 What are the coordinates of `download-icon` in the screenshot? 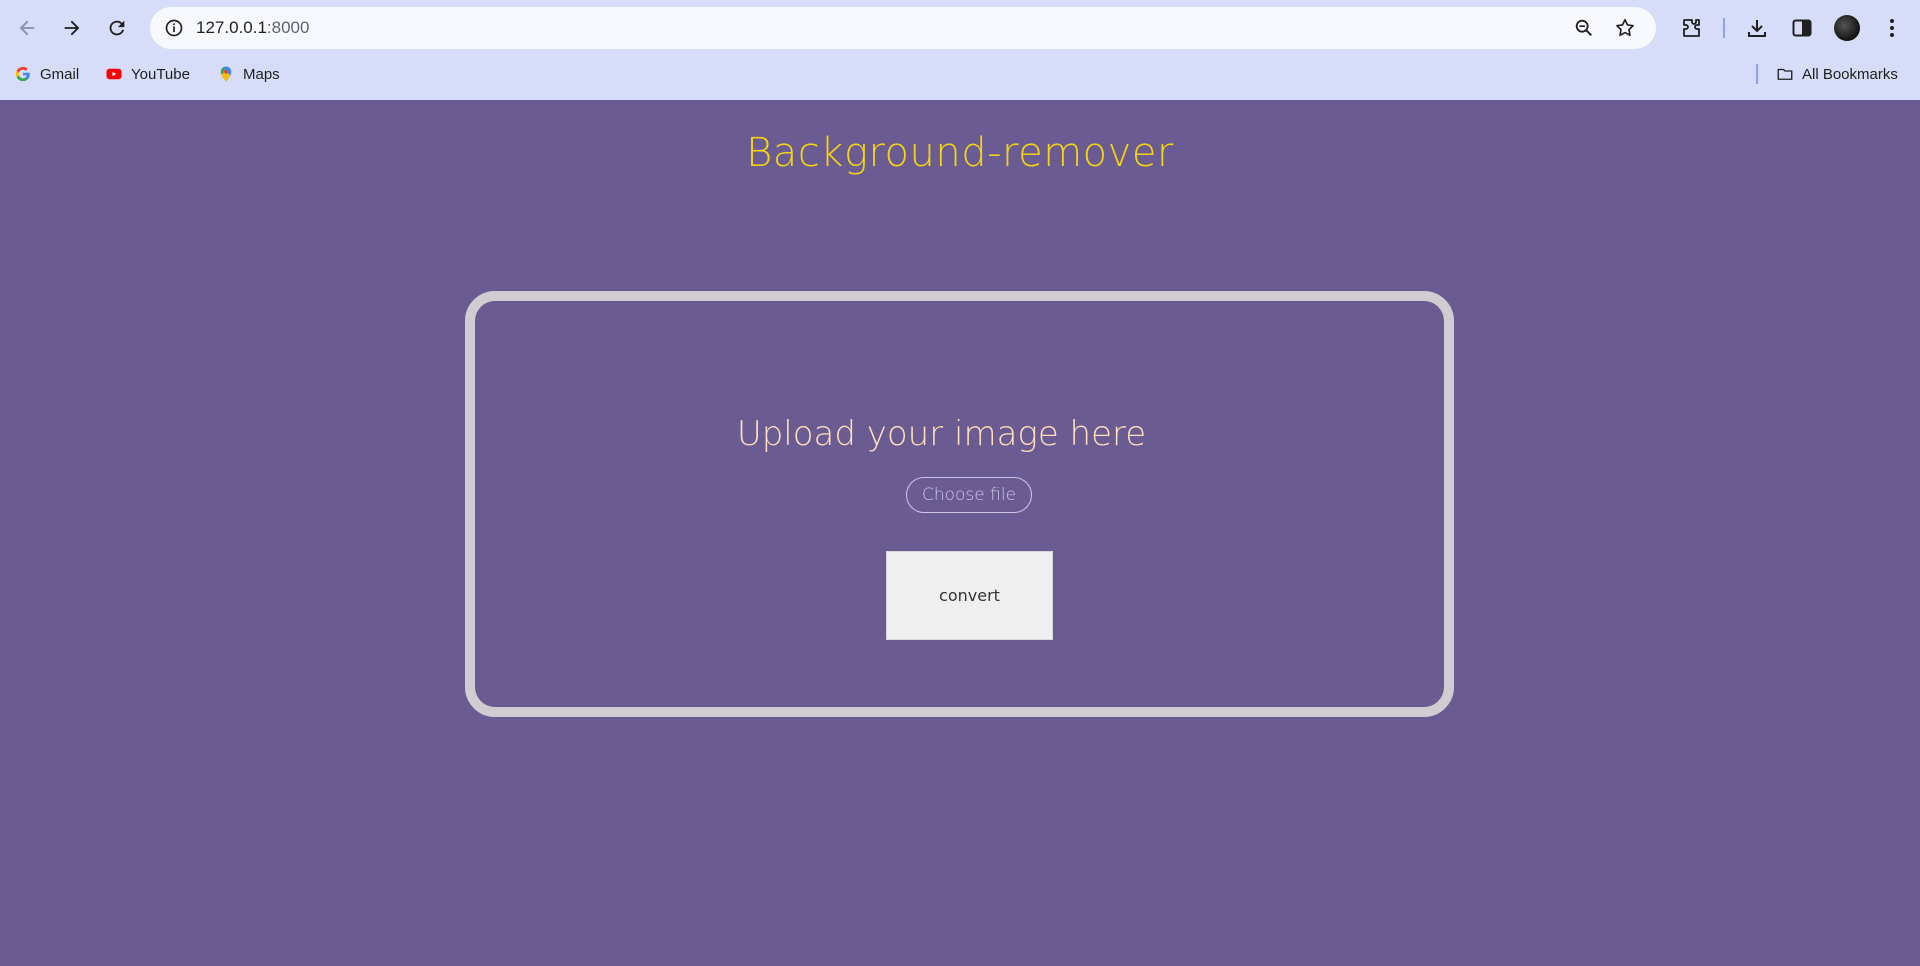 It's located at (1757, 28).